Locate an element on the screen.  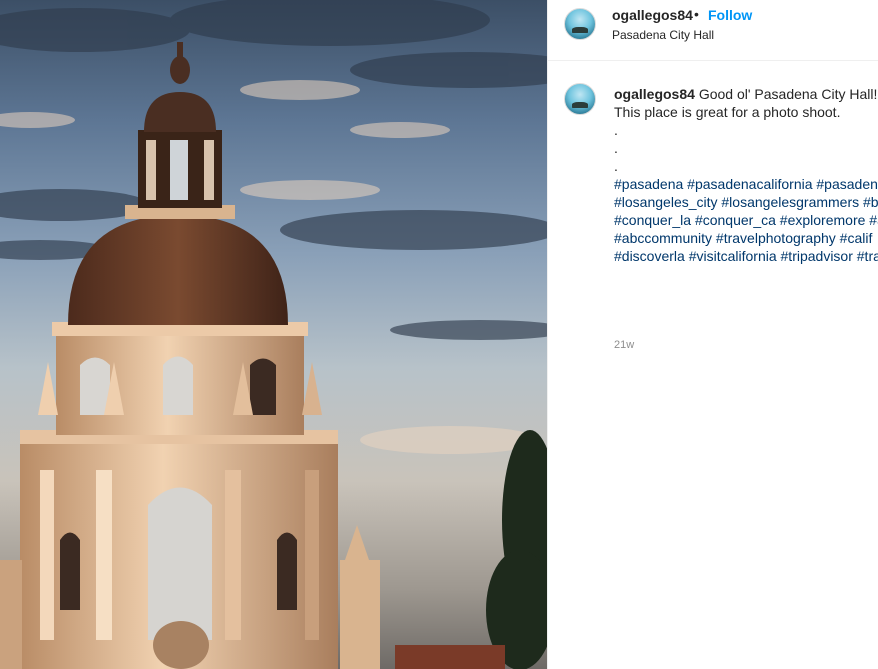
hashtag-line: #losangeles_city #losangelesgrammers #be is located at coordinates (746, 202).